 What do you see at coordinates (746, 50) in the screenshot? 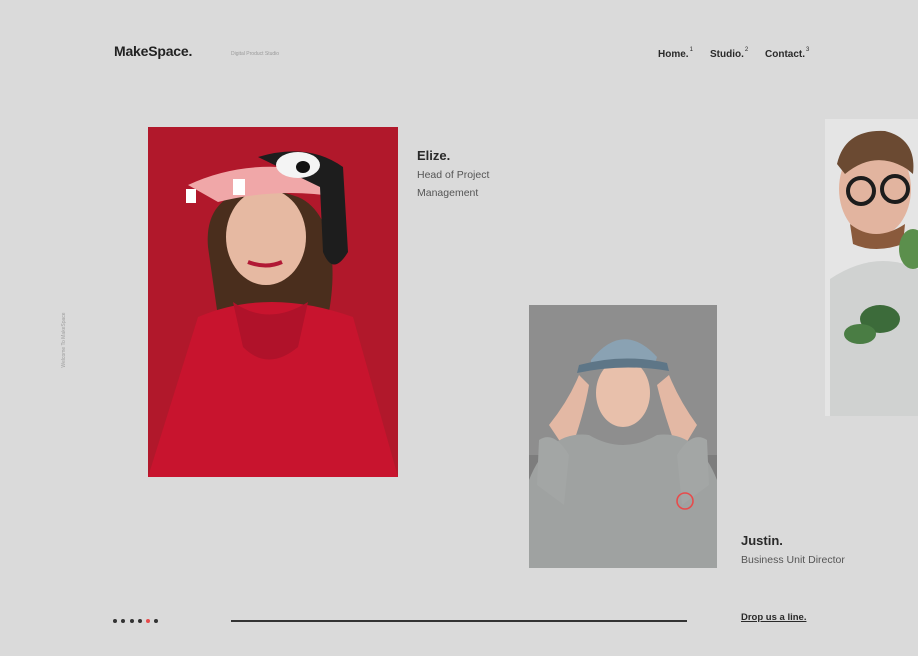
I see `nav-studio-number: 2` at bounding box center [746, 50].